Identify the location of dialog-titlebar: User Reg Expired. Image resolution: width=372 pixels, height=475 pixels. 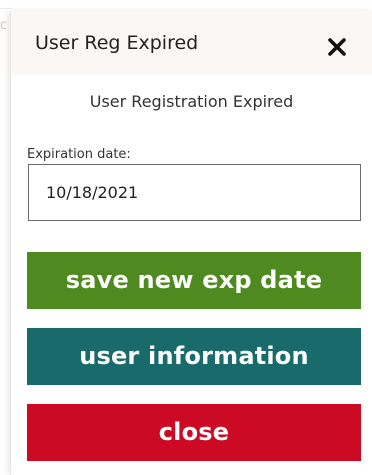
(191, 43).